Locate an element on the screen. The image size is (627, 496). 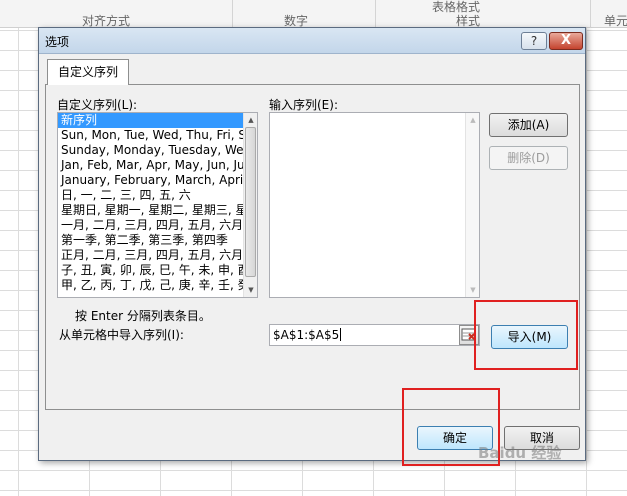
ribbon-group-cells: 单元 is located at coordinates (615, 21).